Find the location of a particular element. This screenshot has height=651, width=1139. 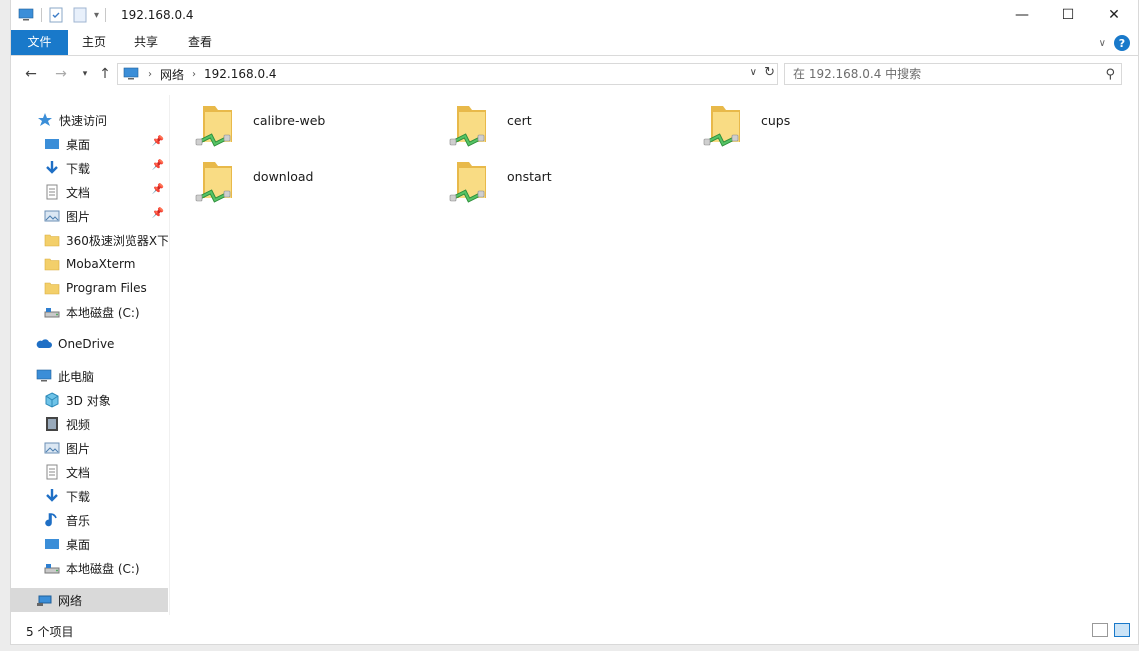

desktop-icon is located at coordinates (52, 544).